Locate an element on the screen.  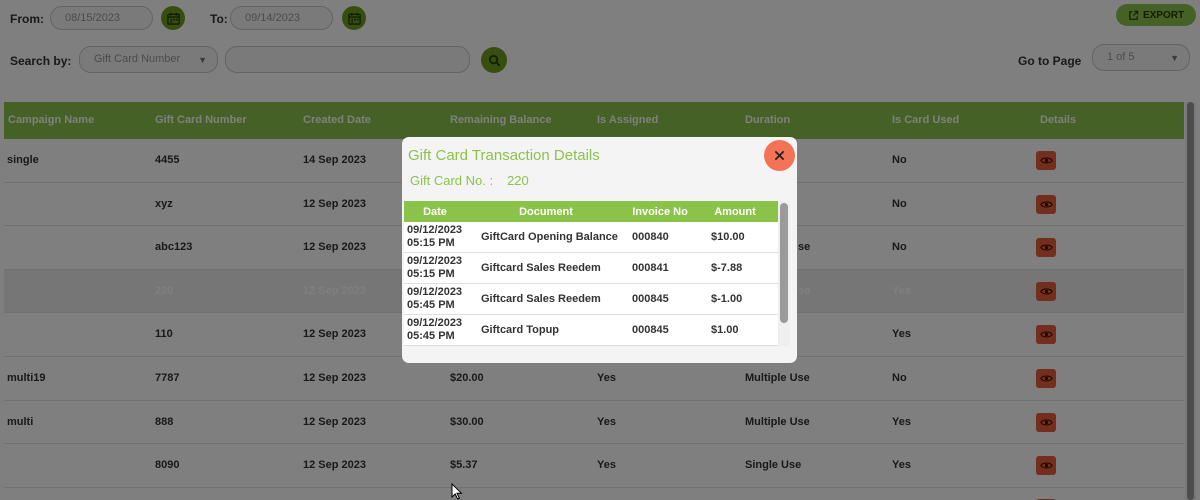
column-header: Date is located at coordinates (435, 212).